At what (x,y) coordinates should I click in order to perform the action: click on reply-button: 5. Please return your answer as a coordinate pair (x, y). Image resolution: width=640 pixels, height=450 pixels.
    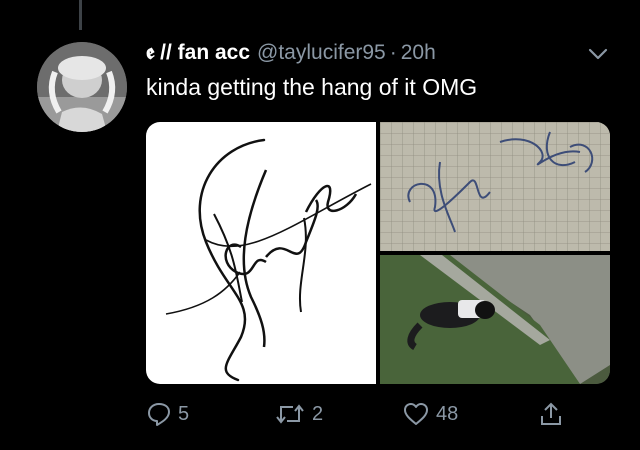
    Looking at the image, I should click on (167, 414).